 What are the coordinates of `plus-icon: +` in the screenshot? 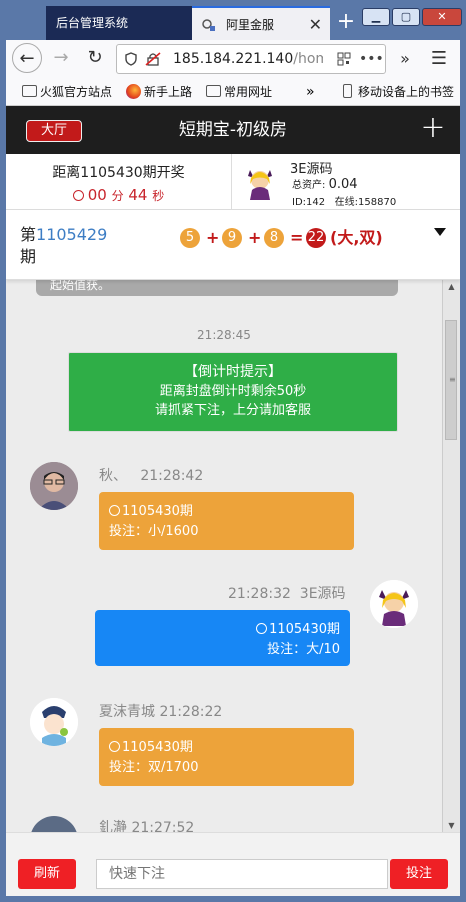 It's located at (433, 128).